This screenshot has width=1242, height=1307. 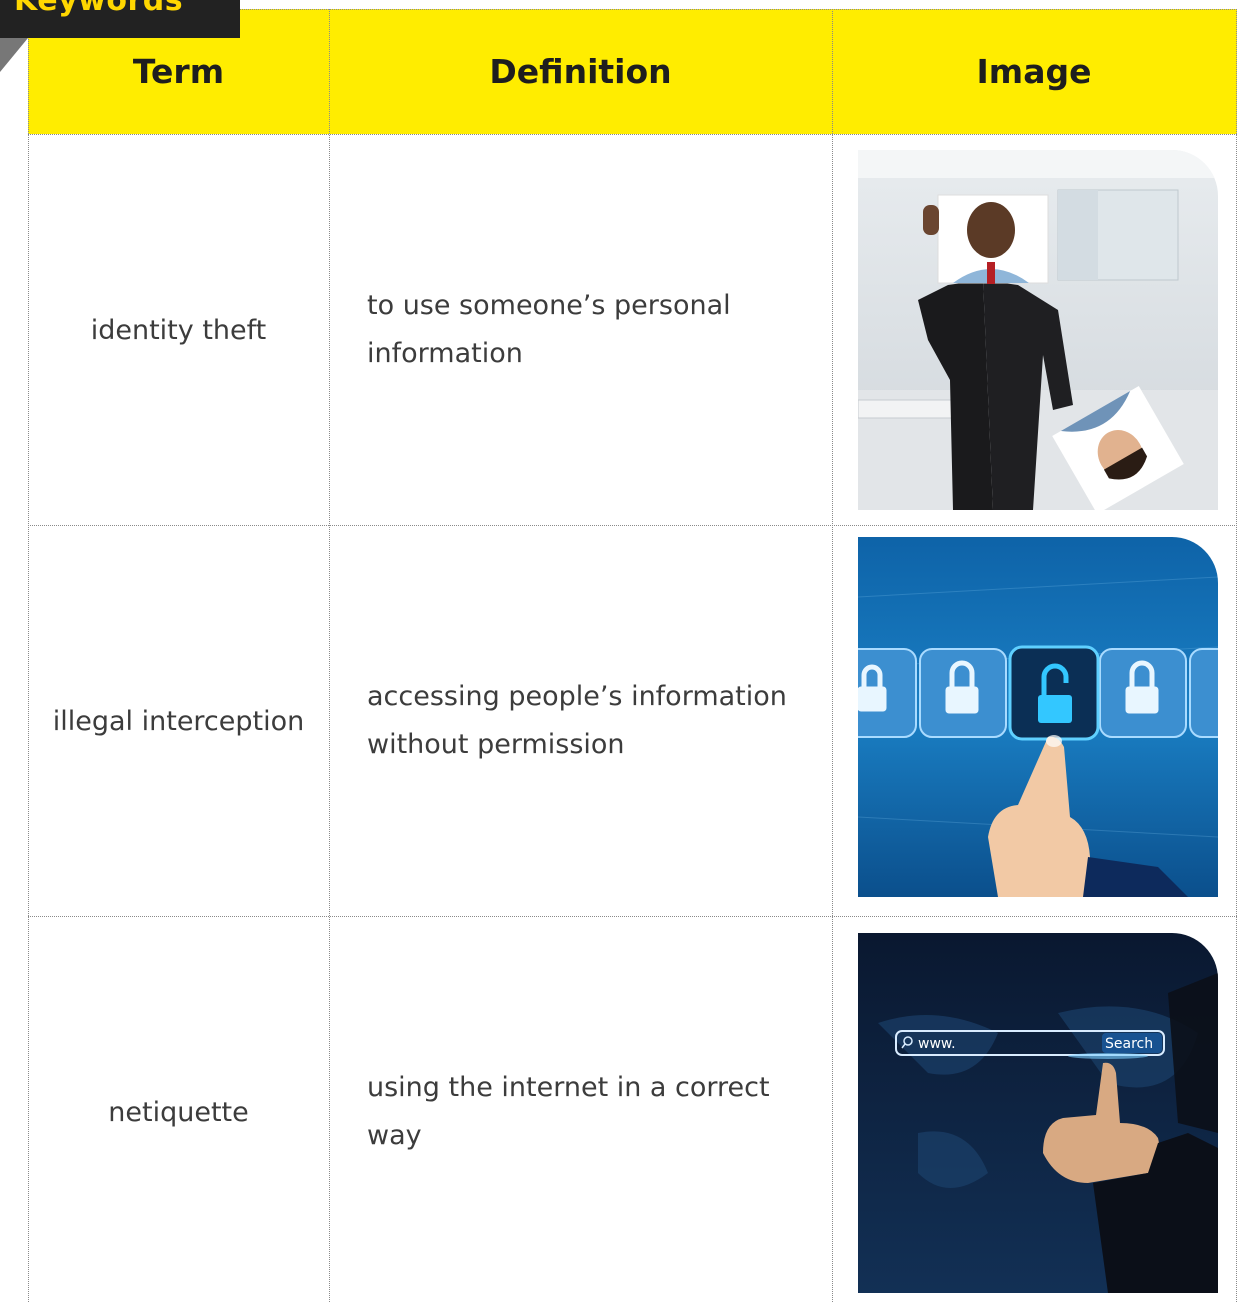 What do you see at coordinates (178, 330) in the screenshot?
I see `row-1-term: identity theft` at bounding box center [178, 330].